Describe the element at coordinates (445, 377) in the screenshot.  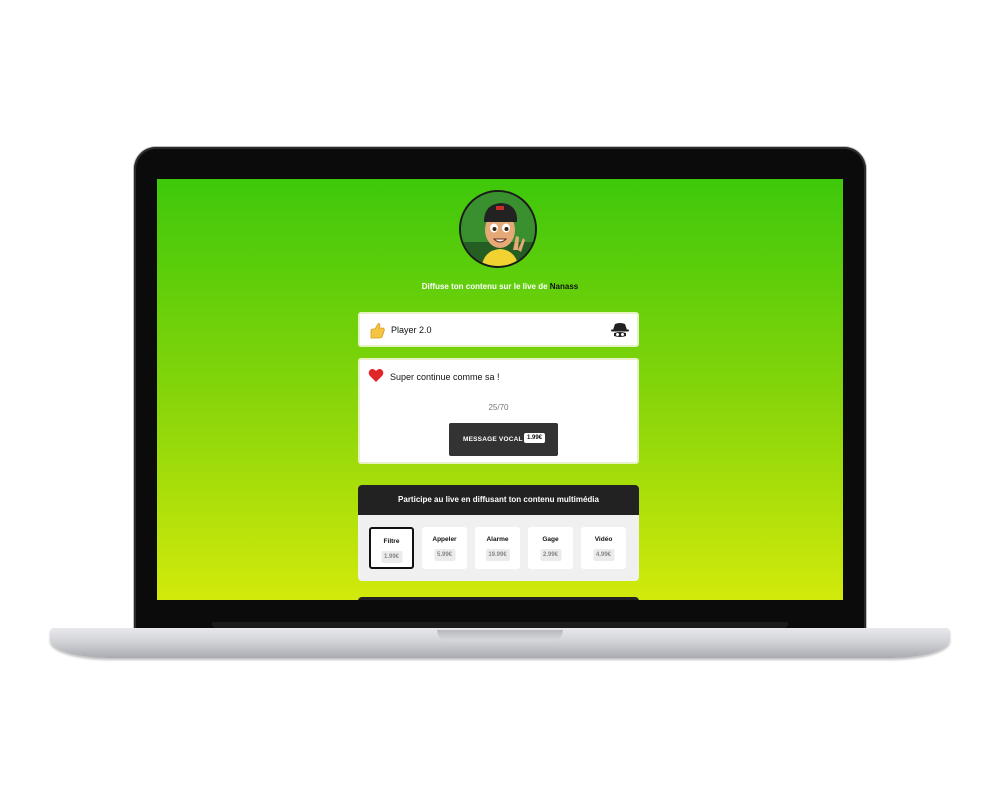
I see `message-text: Super continue comme sa !` at that location.